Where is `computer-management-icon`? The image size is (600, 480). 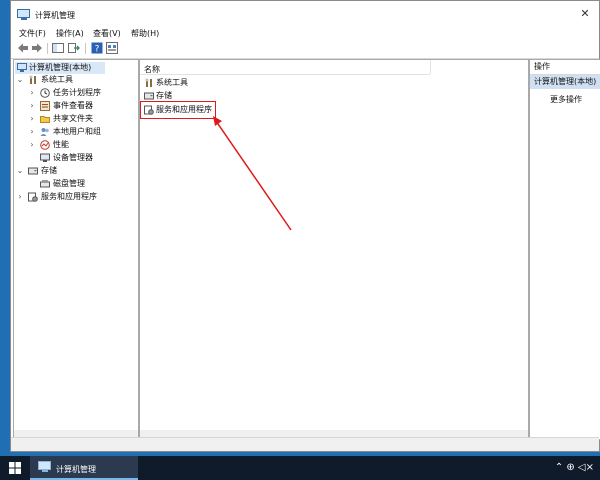
computer-management-icon is located at coordinates (44, 466).